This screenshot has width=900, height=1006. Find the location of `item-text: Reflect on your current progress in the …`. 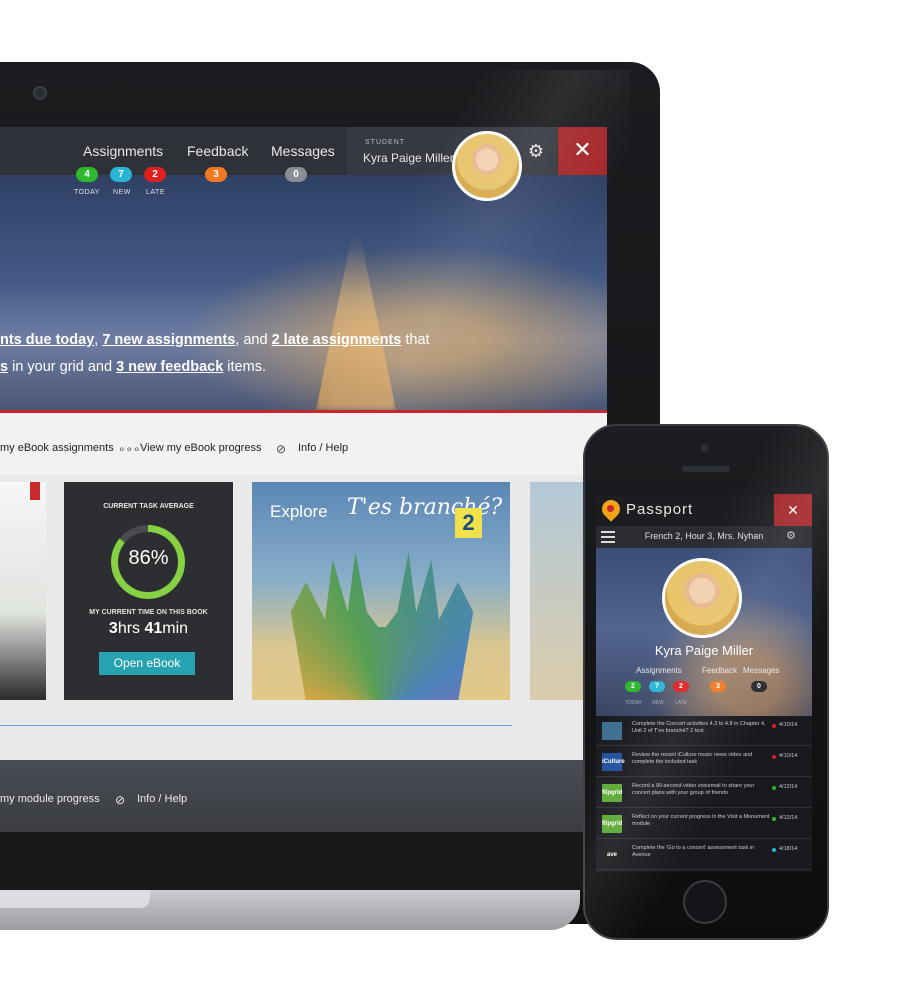

item-text: Reflect on your current progress in the … is located at coordinates (701, 820).